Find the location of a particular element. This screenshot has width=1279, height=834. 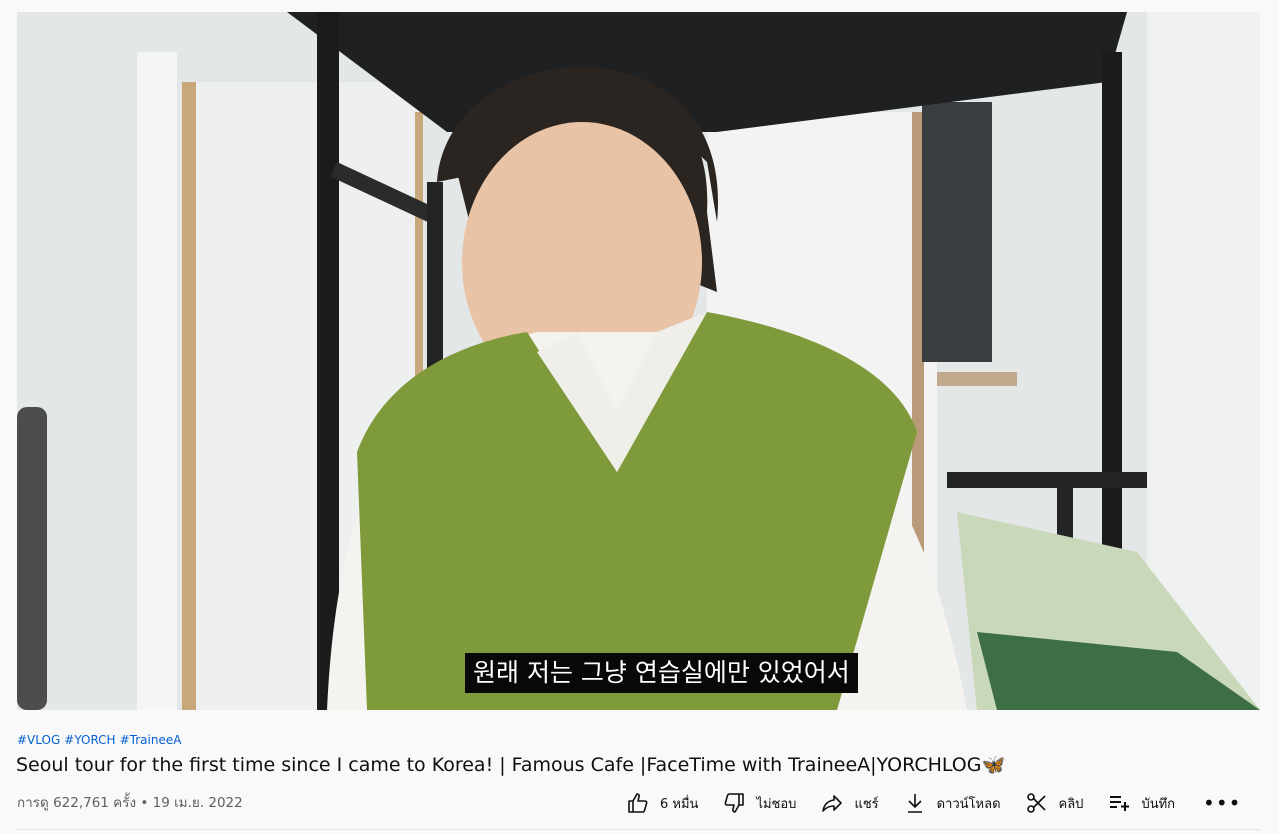

playlist-add-icon is located at coordinates (1120, 803).